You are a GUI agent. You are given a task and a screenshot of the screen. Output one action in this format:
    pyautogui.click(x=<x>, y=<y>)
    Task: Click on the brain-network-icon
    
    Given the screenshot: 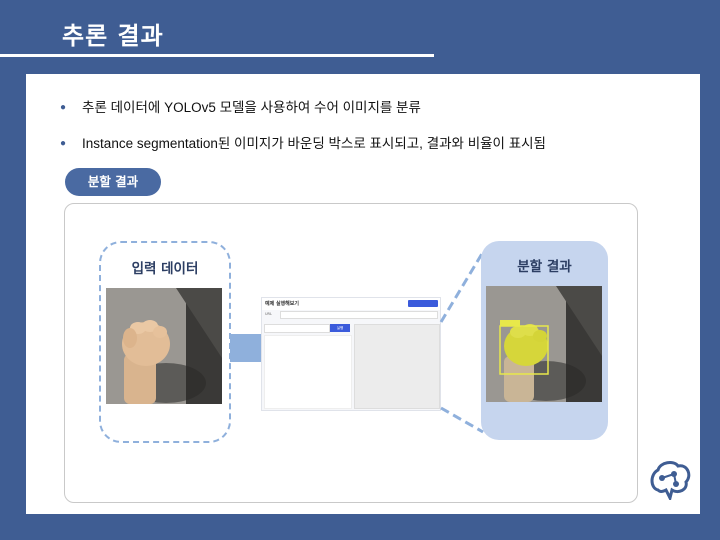 What is the action you would take?
    pyautogui.click(x=670, y=480)
    